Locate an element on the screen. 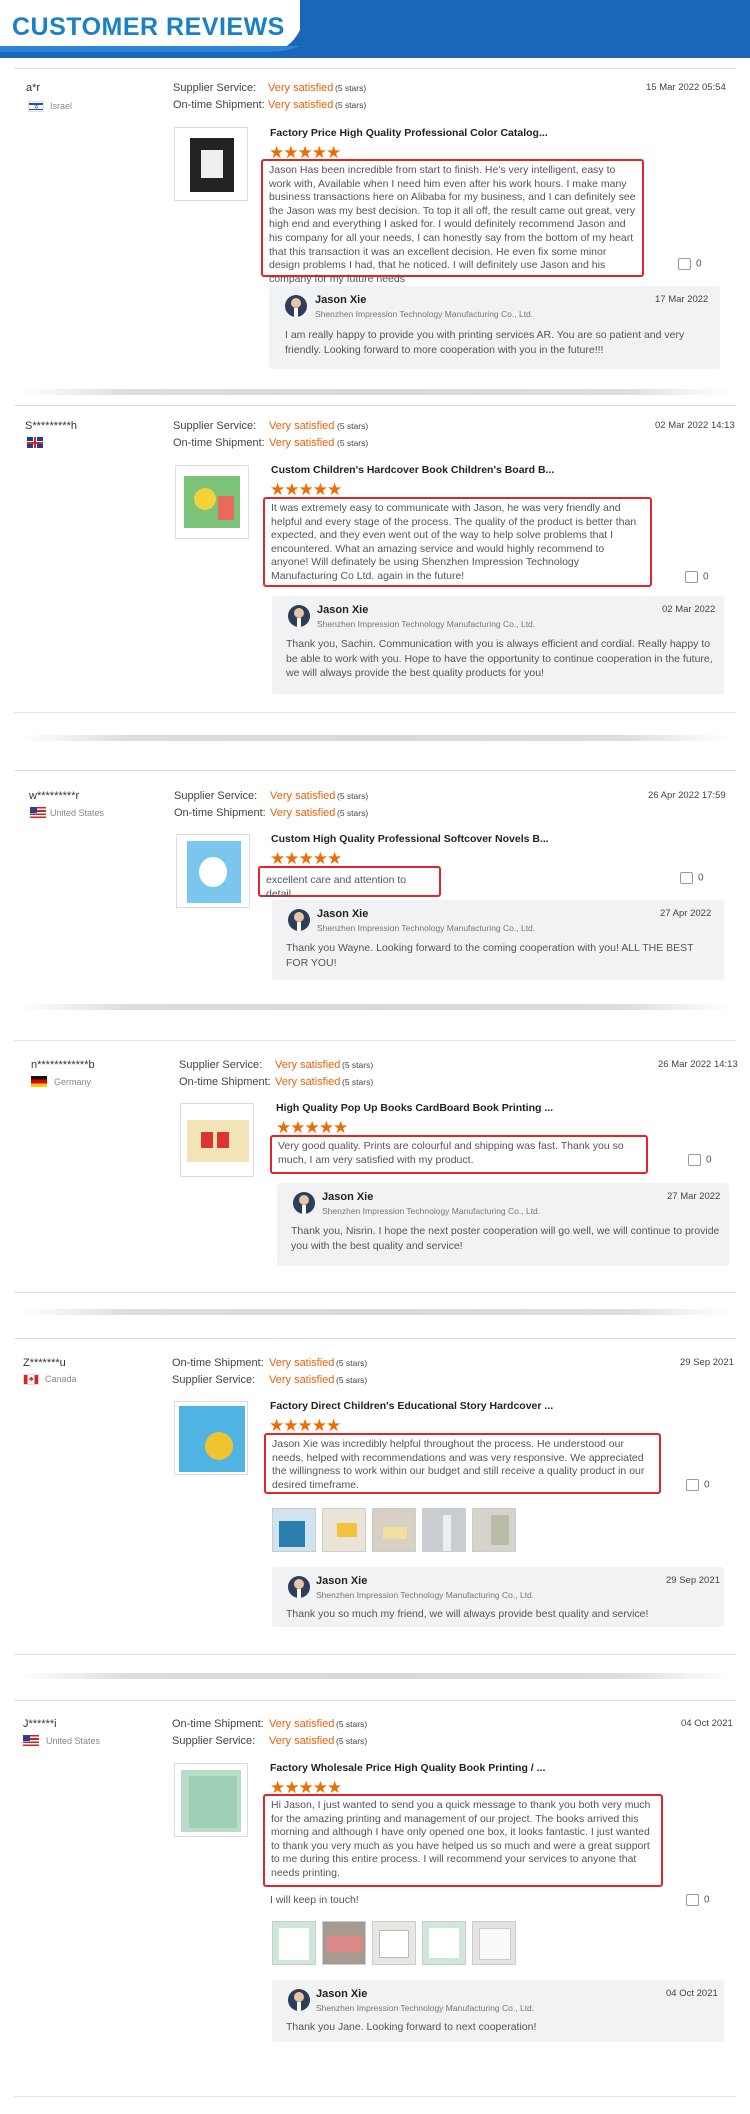 The image size is (750, 2114). review-date: 26 Mar 2022 14:13 is located at coordinates (698, 1064).